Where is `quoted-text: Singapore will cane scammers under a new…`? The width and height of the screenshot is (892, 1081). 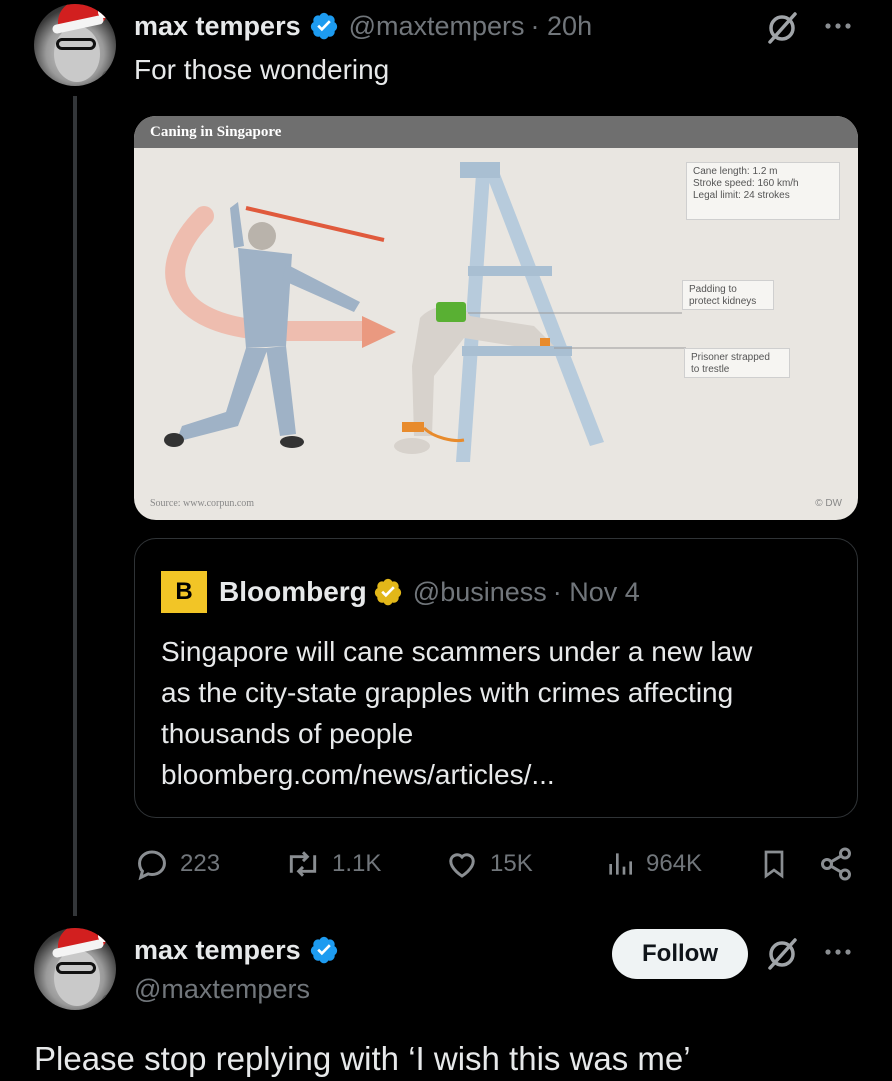
quoted-text: Singapore will cane scammers under a new… is located at coordinates (496, 713).